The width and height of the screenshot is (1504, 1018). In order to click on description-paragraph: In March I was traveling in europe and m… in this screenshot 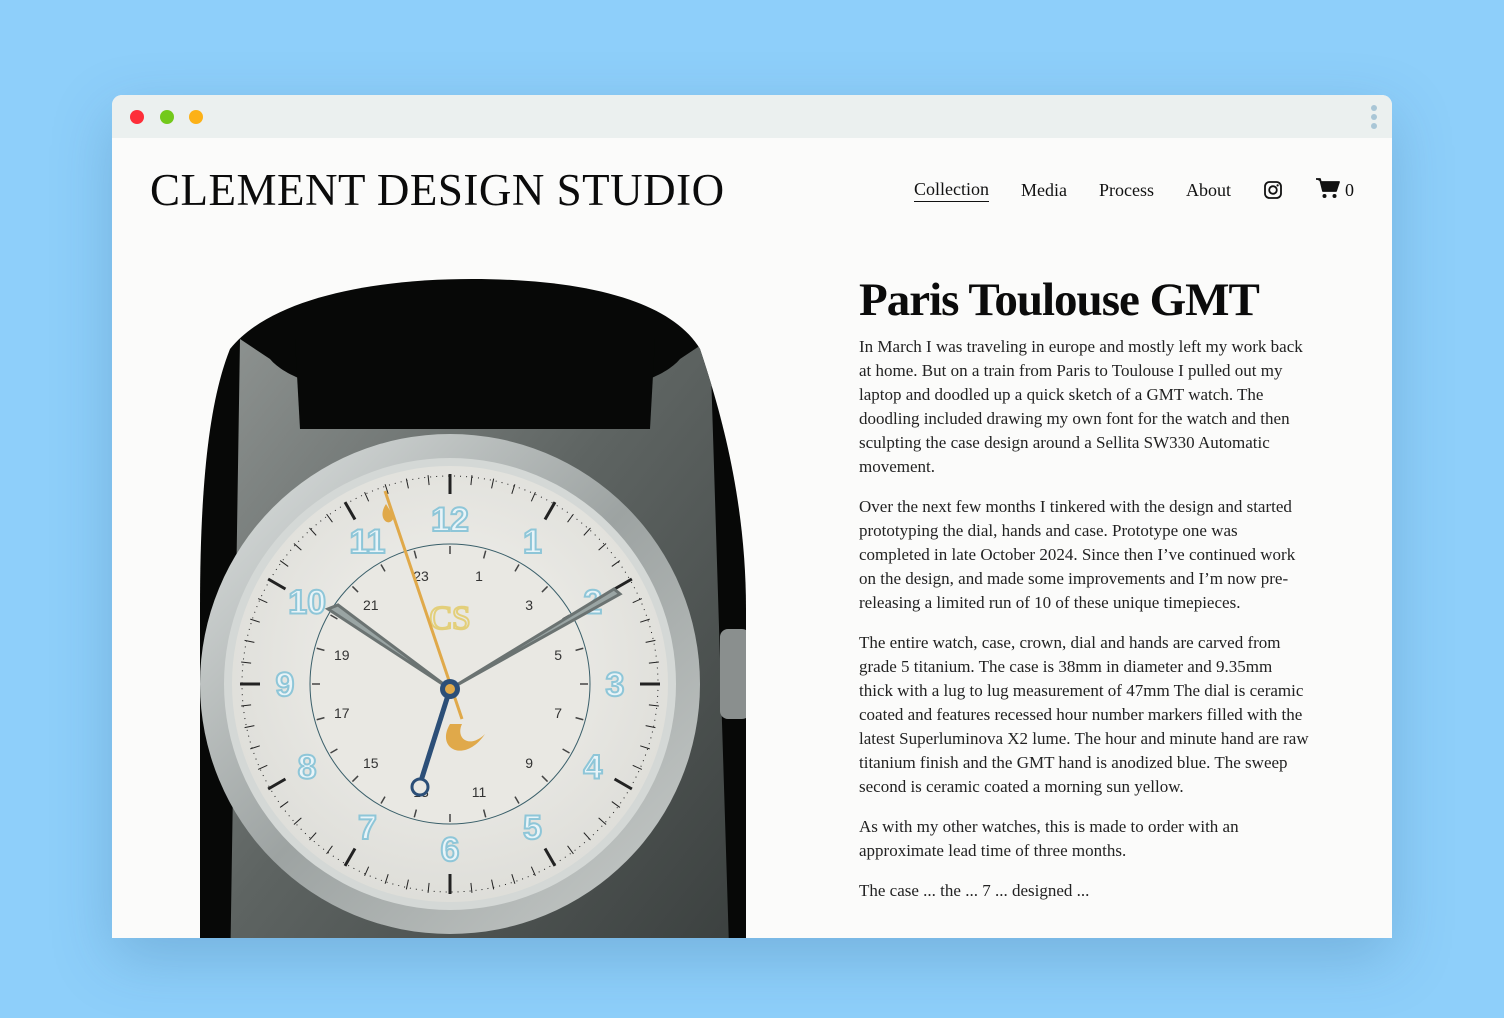, I will do `click(1081, 406)`.